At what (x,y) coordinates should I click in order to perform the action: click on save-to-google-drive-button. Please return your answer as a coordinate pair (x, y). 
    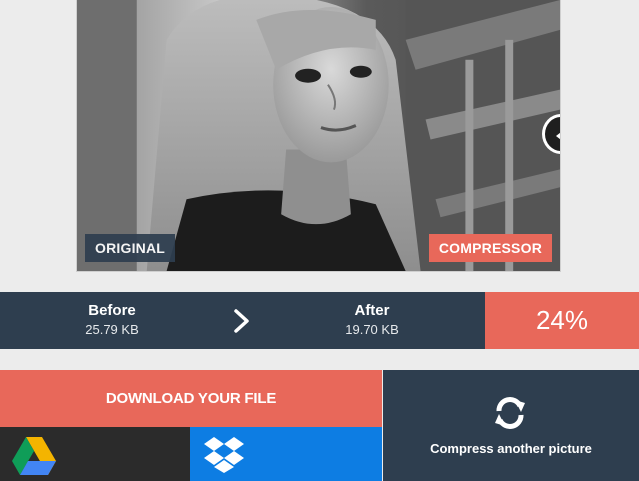
    Looking at the image, I should click on (95, 454).